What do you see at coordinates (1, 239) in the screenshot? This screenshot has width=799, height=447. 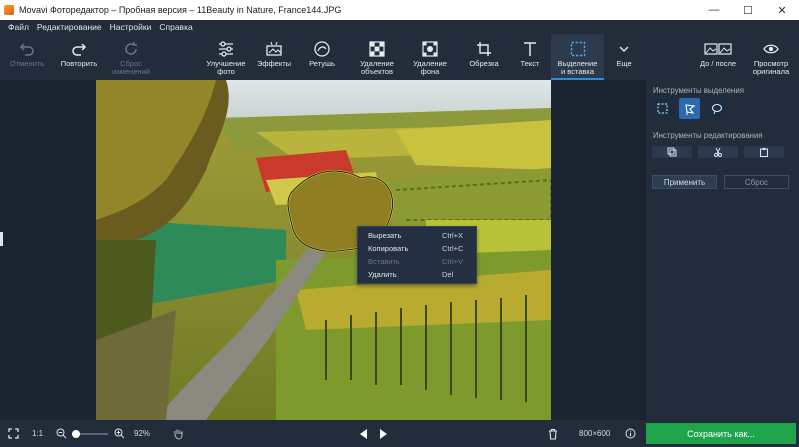 I see `window-edge-handle` at bounding box center [1, 239].